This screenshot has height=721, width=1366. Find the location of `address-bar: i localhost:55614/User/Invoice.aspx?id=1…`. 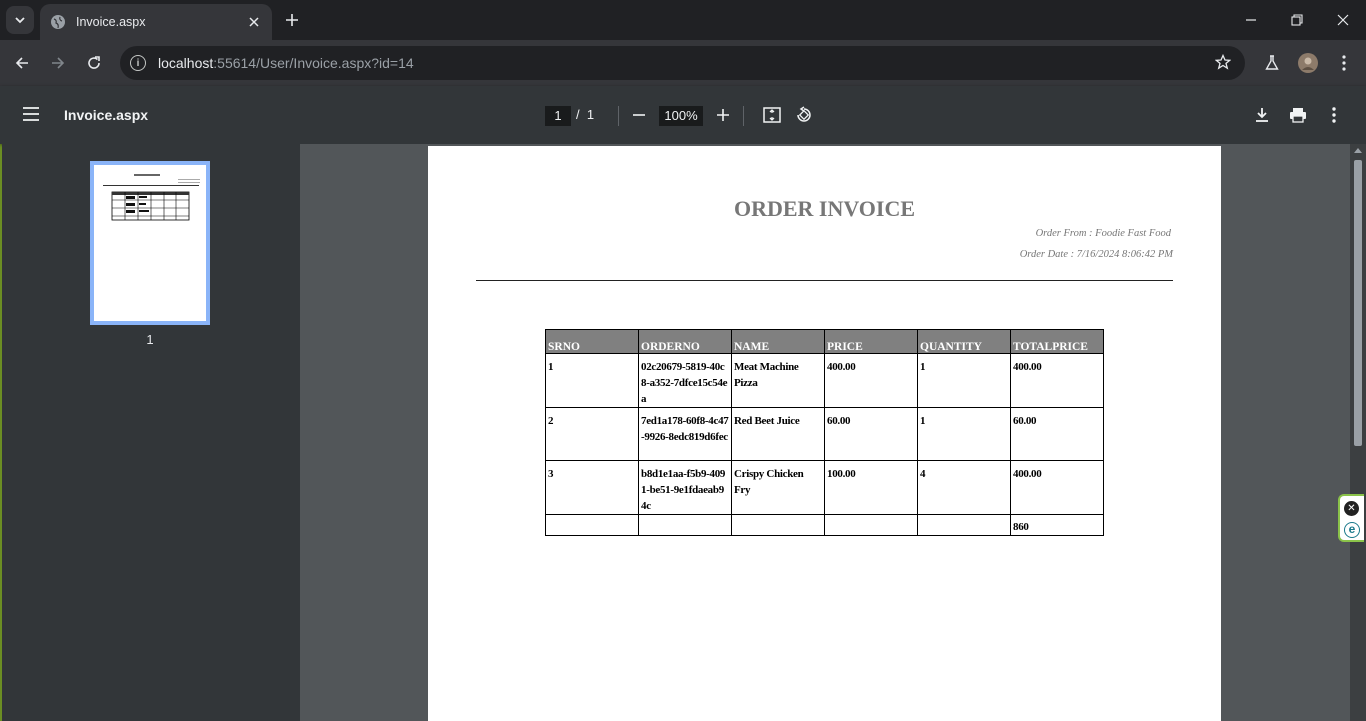

address-bar: i localhost:55614/User/Invoice.aspx?id=1… is located at coordinates (682, 63).